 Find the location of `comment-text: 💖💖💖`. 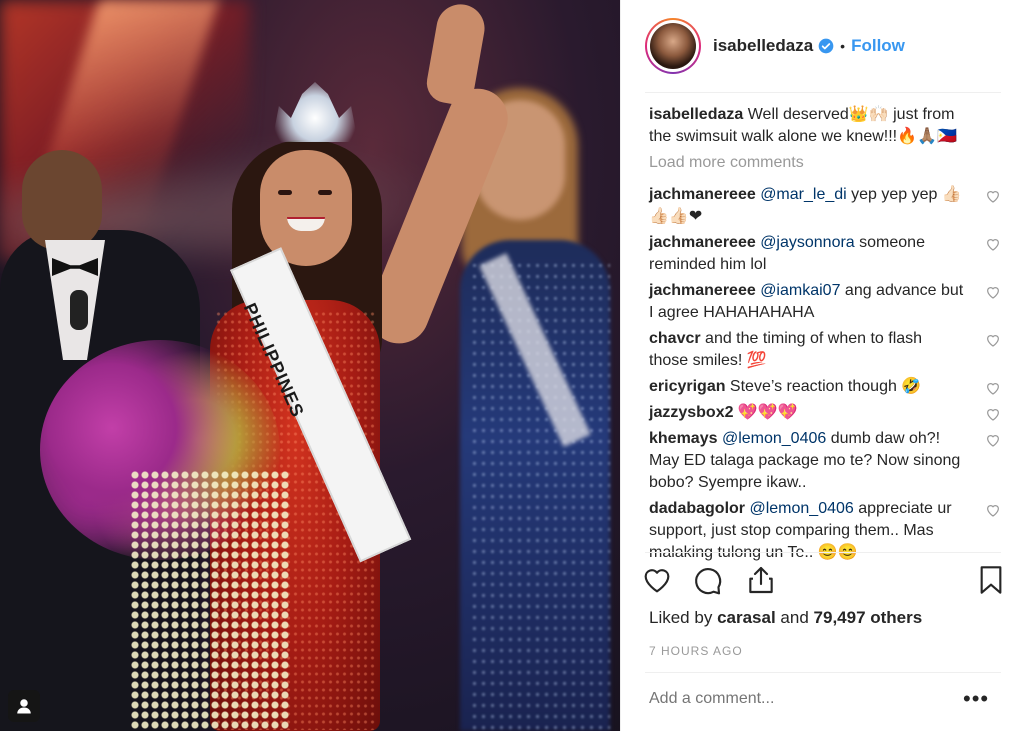

comment-text: 💖💖💖 is located at coordinates (765, 412).